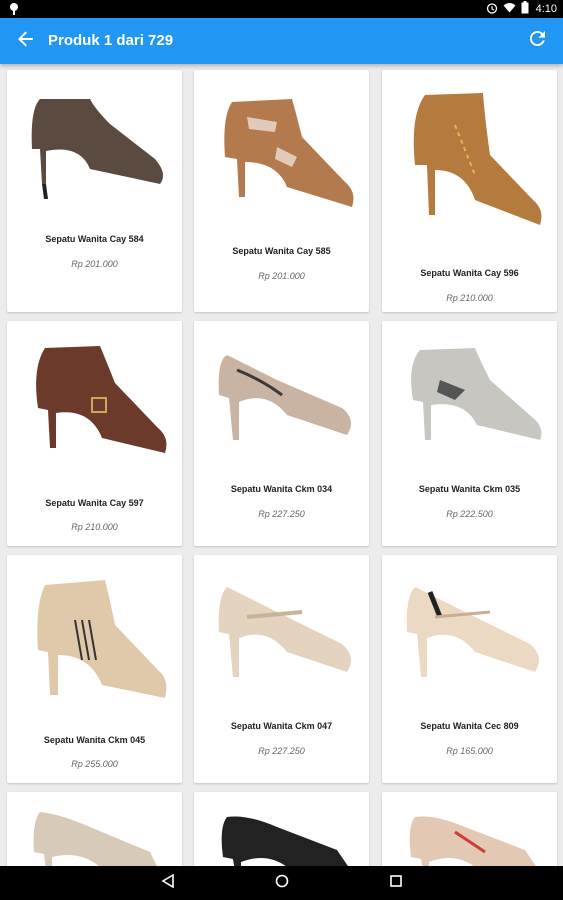  I want to click on battery-icon, so click(525, 9).